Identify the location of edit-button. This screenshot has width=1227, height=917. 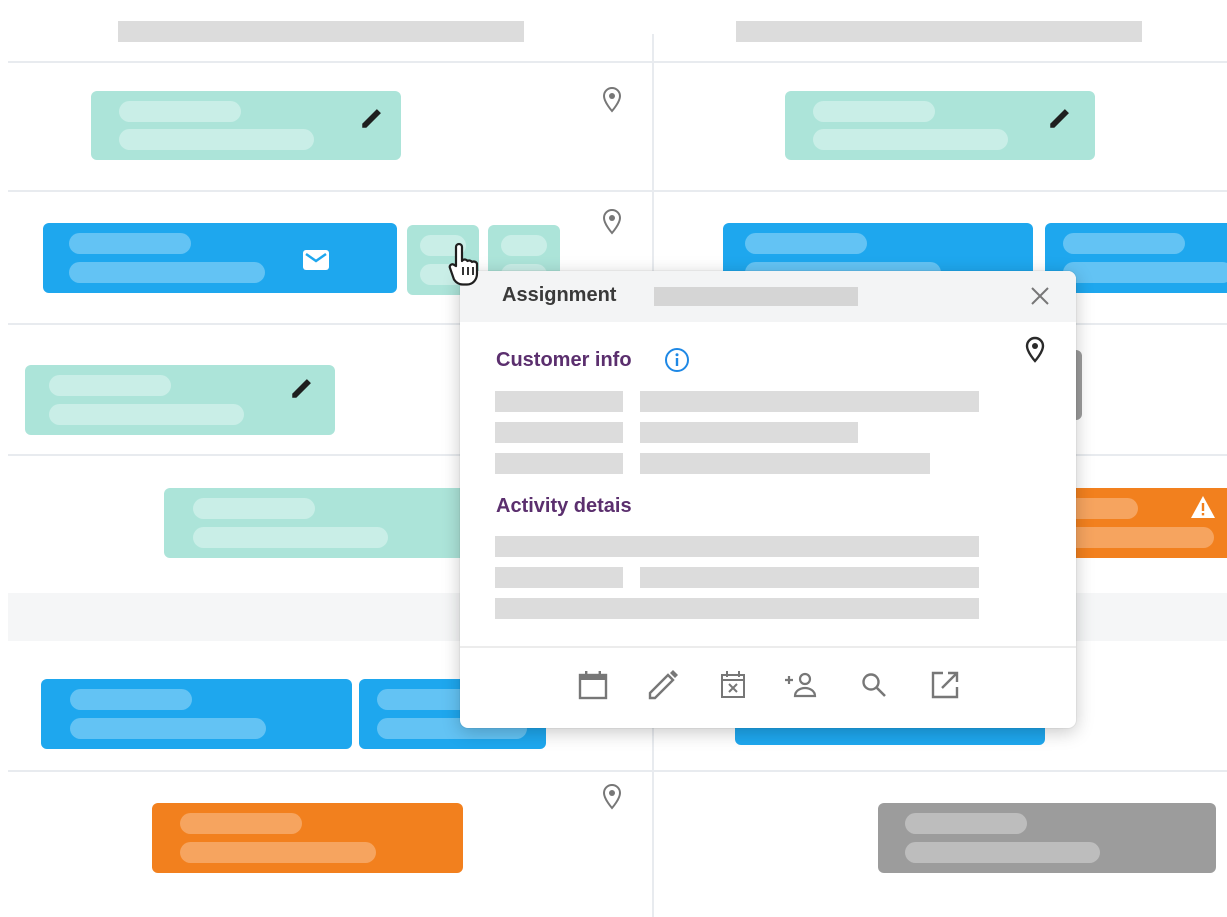
(663, 685).